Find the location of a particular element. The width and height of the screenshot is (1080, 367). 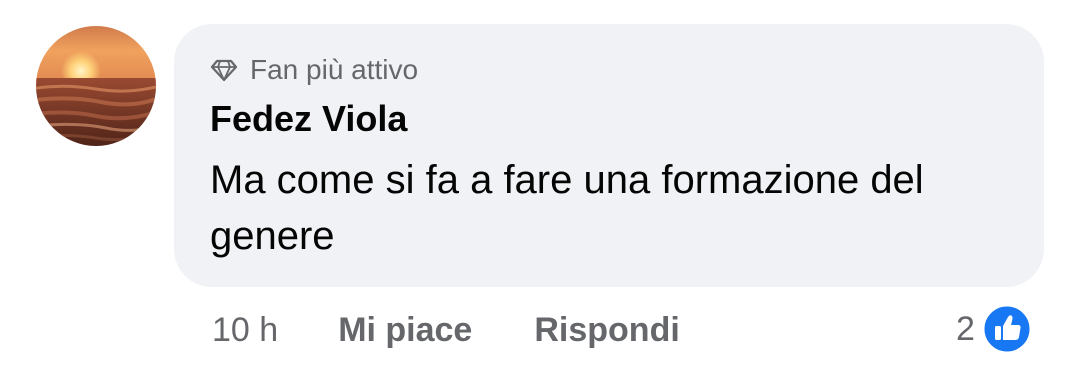

avatar is located at coordinates (96, 86).